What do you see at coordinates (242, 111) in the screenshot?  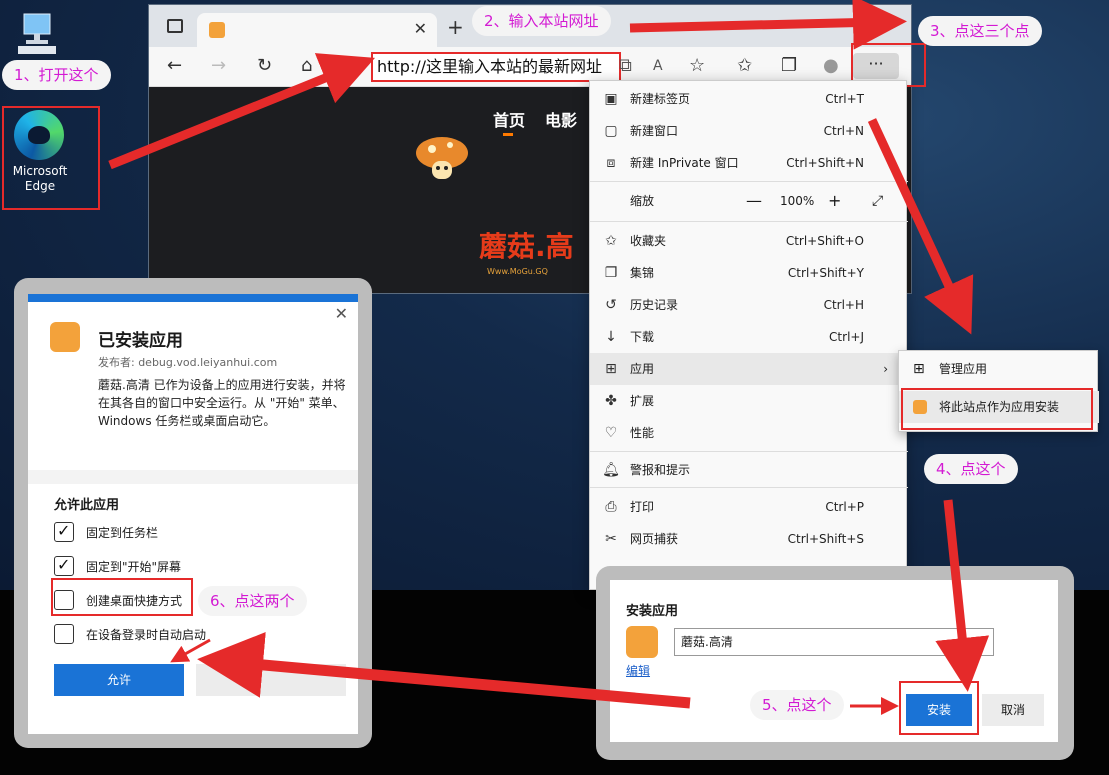 I see `arrow-to-address` at bounding box center [242, 111].